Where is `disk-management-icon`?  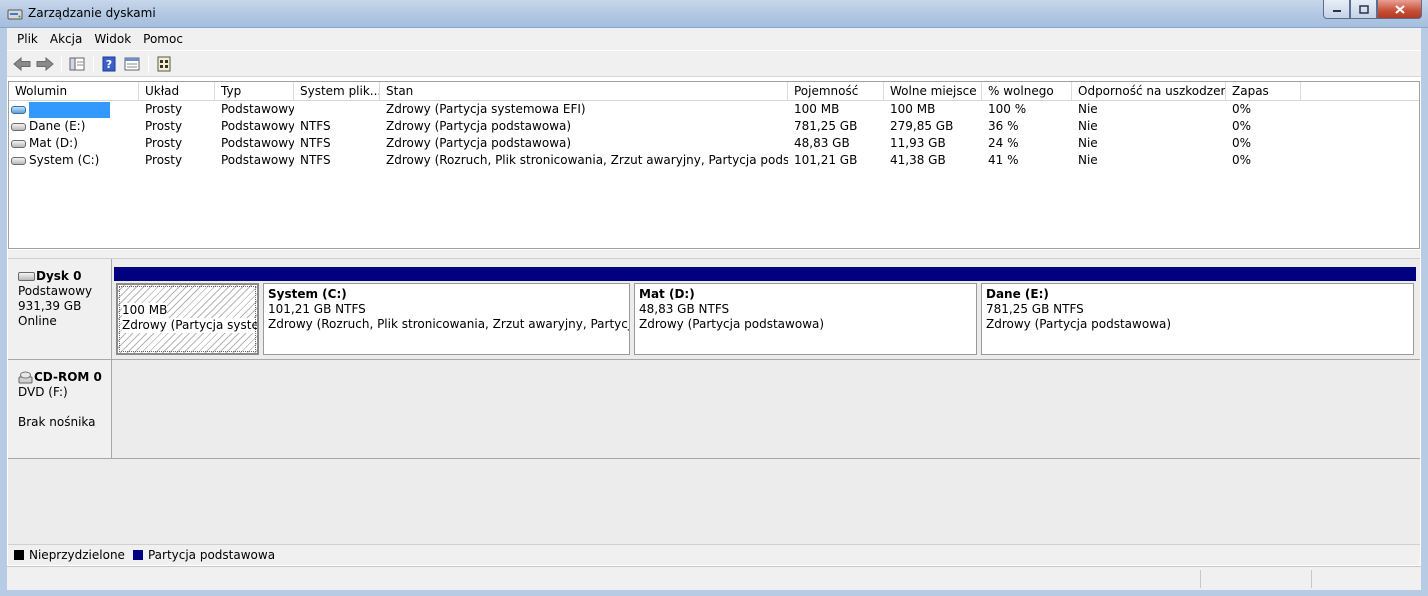
disk-management-icon is located at coordinates (15, 14).